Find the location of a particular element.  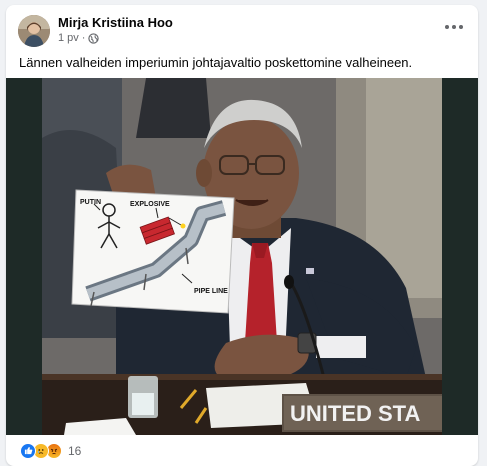

post-meta: 1 pv · is located at coordinates (79, 38).